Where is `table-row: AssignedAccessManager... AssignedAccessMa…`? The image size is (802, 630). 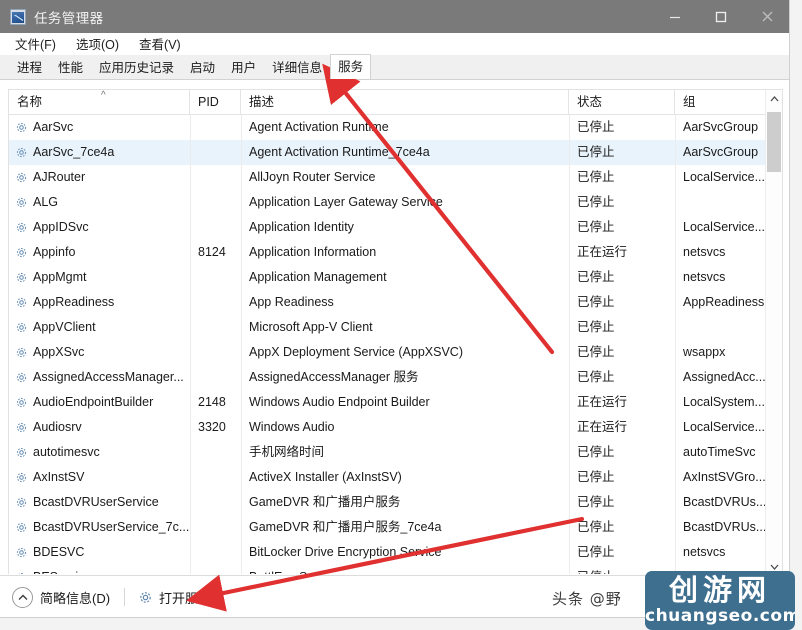 table-row: AssignedAccessManager... AssignedAccessMa… is located at coordinates (395, 377).